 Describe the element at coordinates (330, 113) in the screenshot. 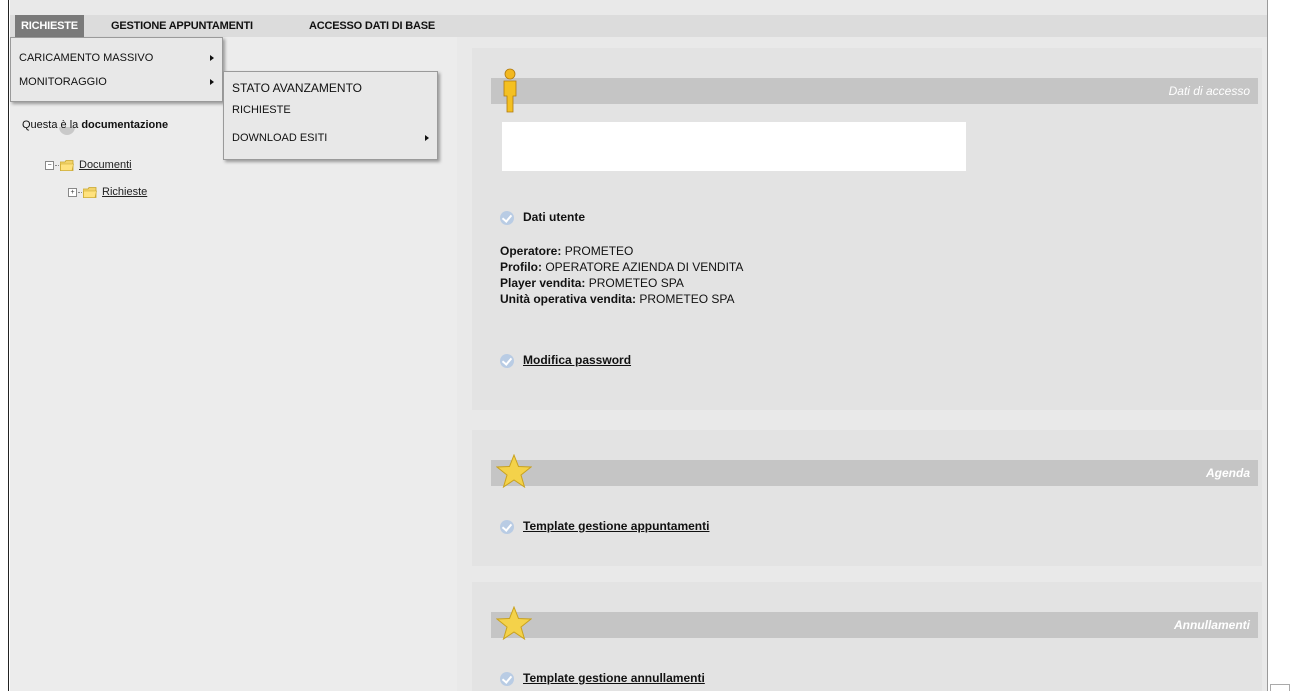

I see `menu-item-richieste: RICHIESTE` at that location.